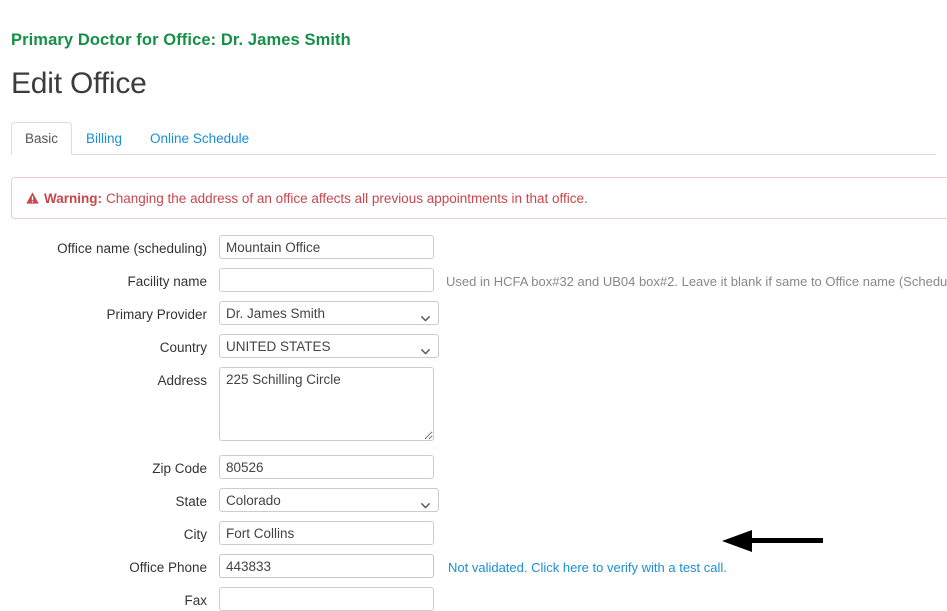  What do you see at coordinates (183, 347) in the screenshot?
I see `country-label: Country` at bounding box center [183, 347].